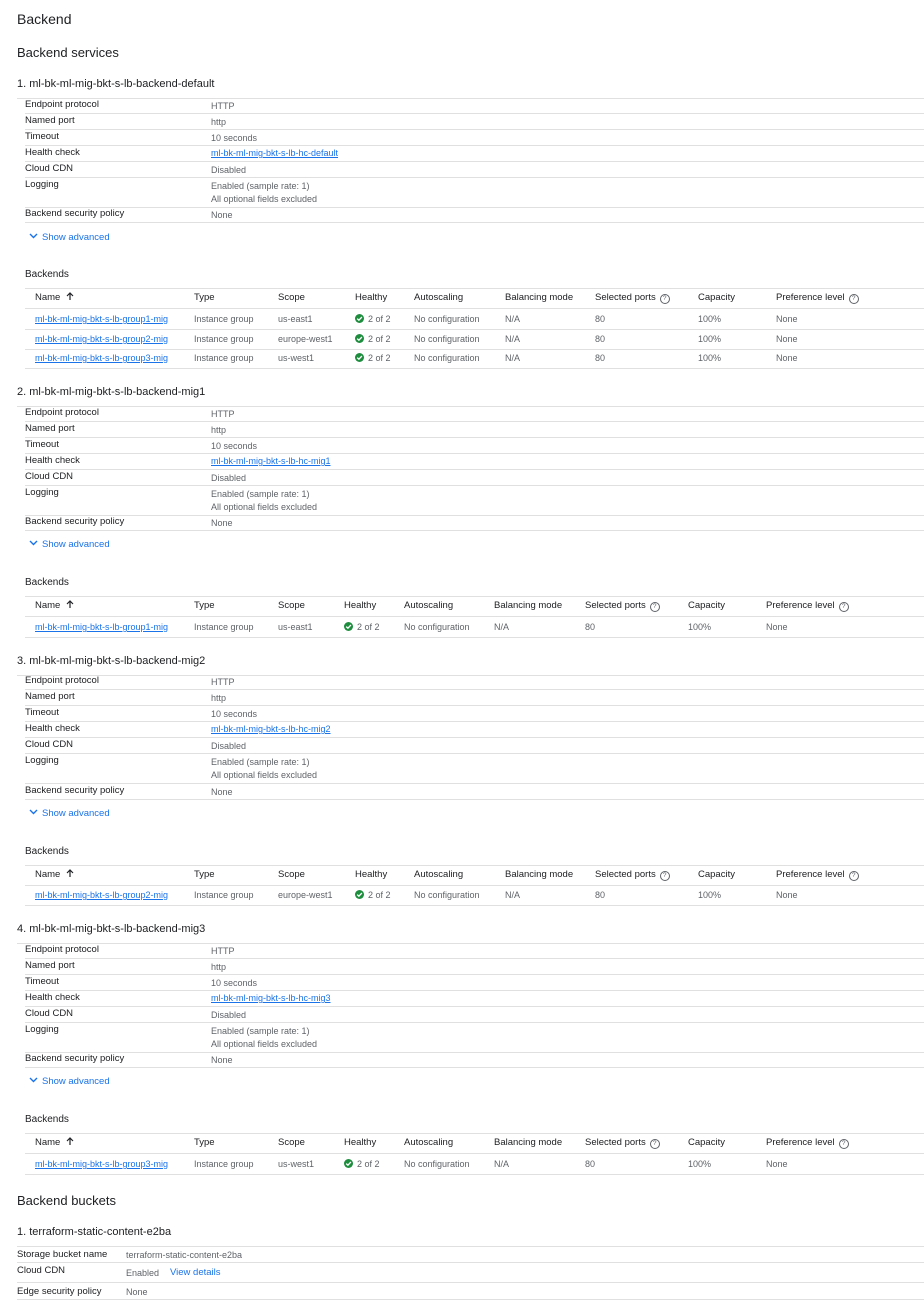 The height and width of the screenshot is (1312, 924). I want to click on edge-security-value: None, so click(137, 1292).